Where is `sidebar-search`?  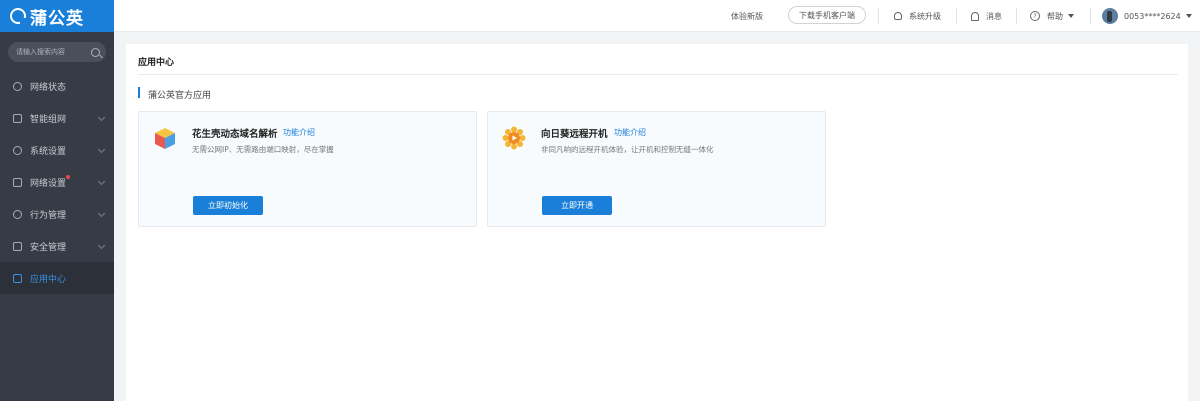 sidebar-search is located at coordinates (57, 52).